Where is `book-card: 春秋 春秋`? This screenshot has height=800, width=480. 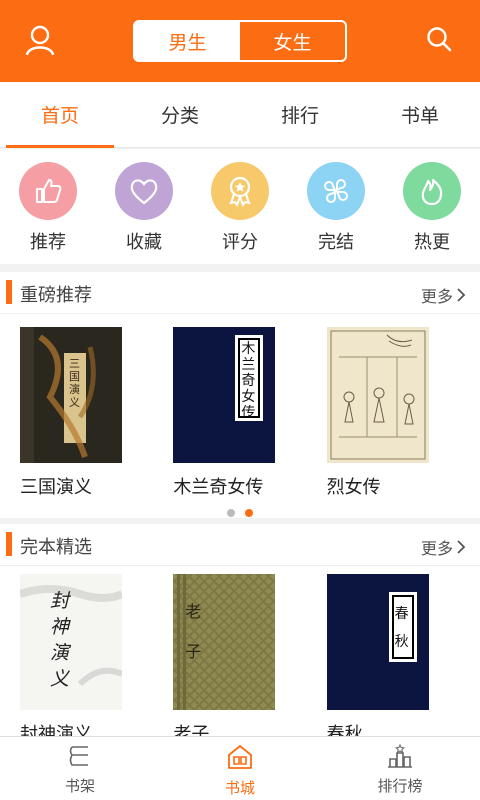 book-card: 春秋 春秋 is located at coordinates (403, 655).